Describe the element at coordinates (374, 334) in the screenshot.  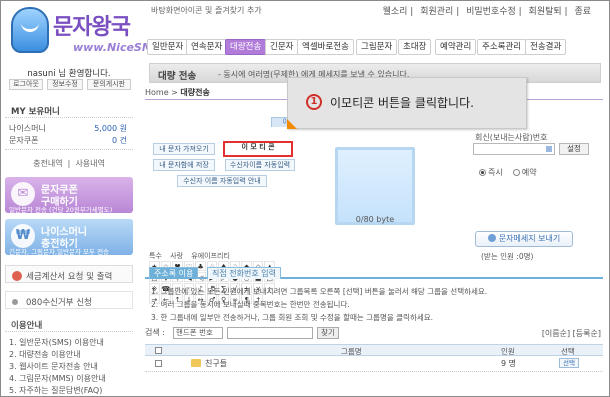
I see `search-row: 검색 : 핸드폰 번호 찾기 [이름순] [등록순]` at that location.